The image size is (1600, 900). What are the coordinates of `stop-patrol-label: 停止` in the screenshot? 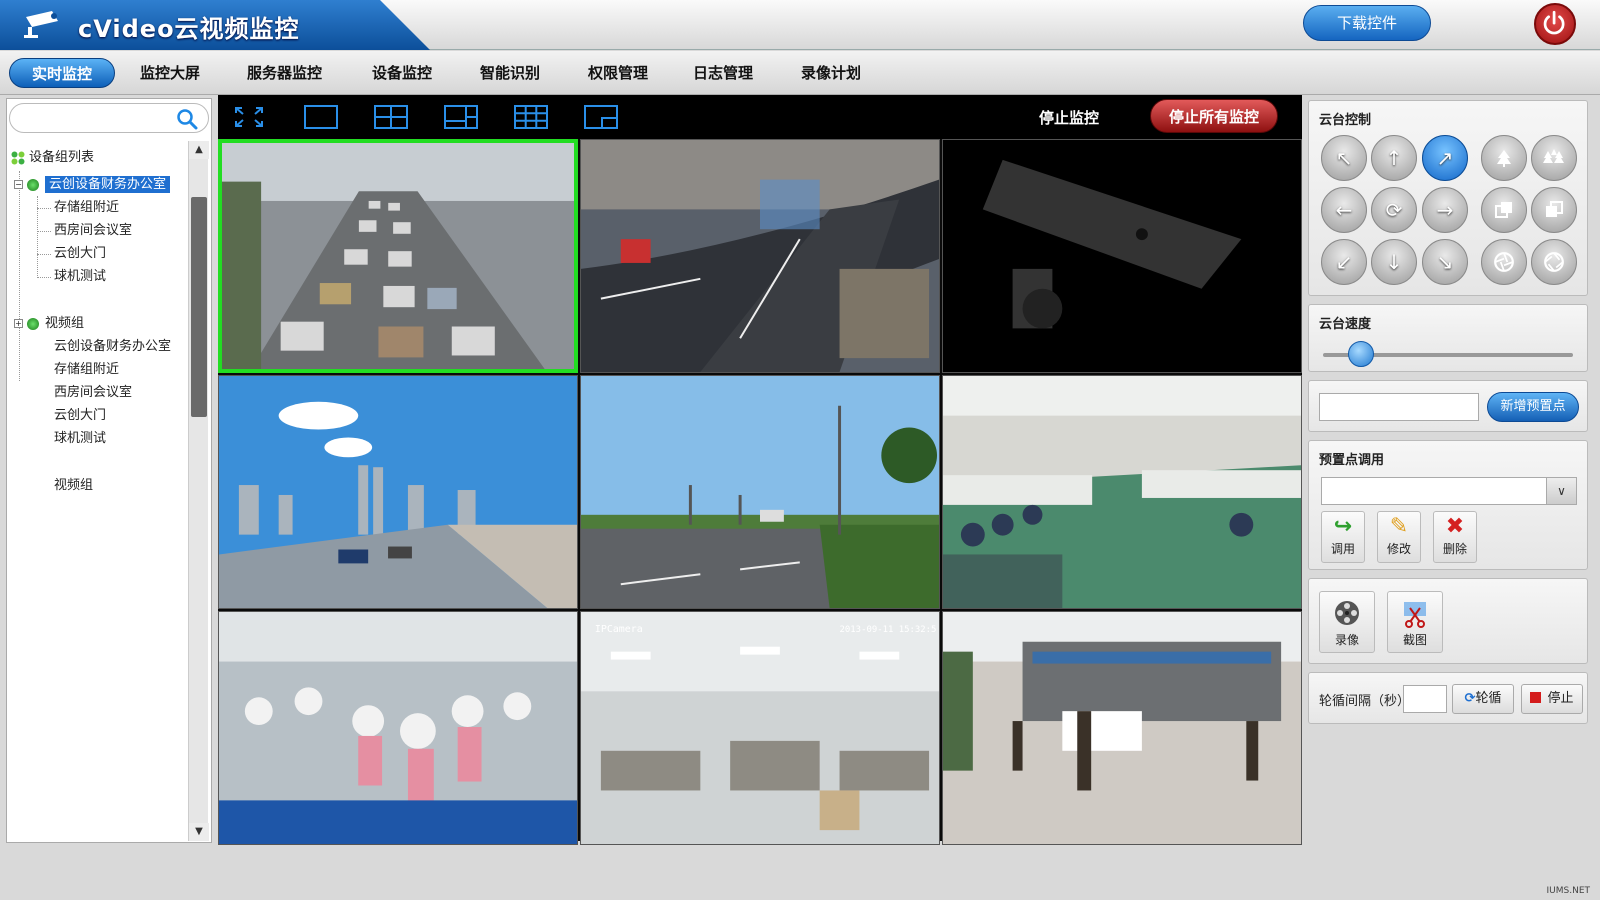 It's located at (1560, 698).